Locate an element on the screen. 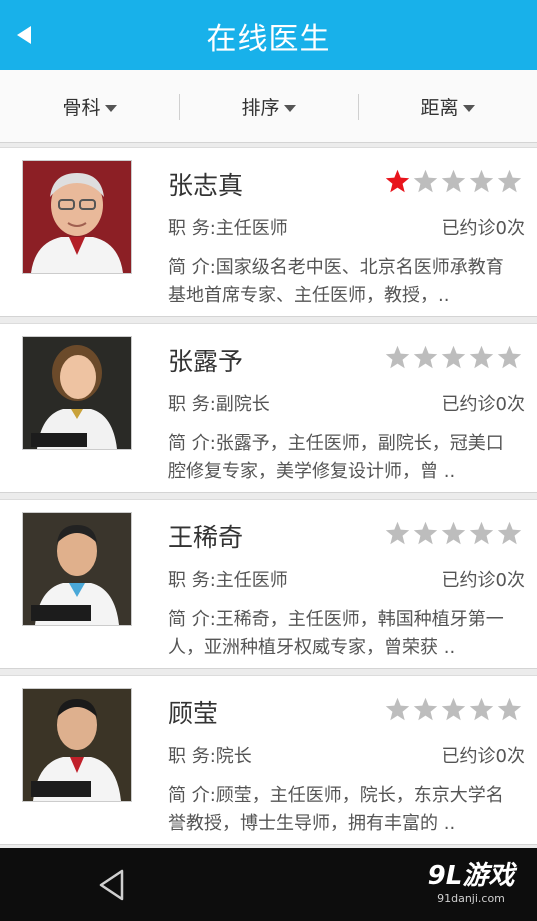 This screenshot has width=537, height=921. filter-sort: 排序 is located at coordinates (268, 106).